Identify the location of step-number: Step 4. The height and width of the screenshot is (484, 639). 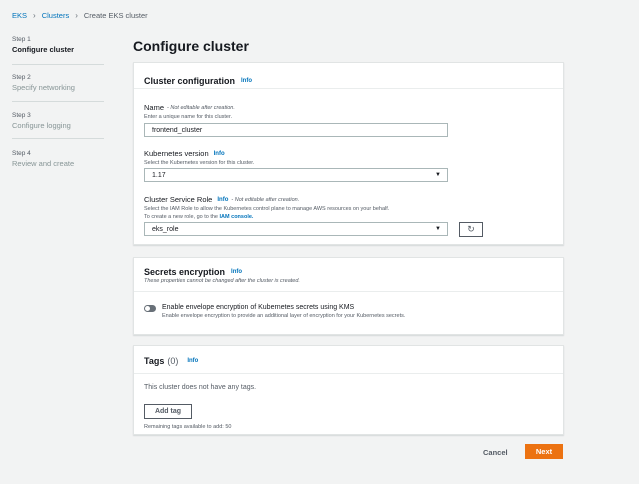
(21, 153).